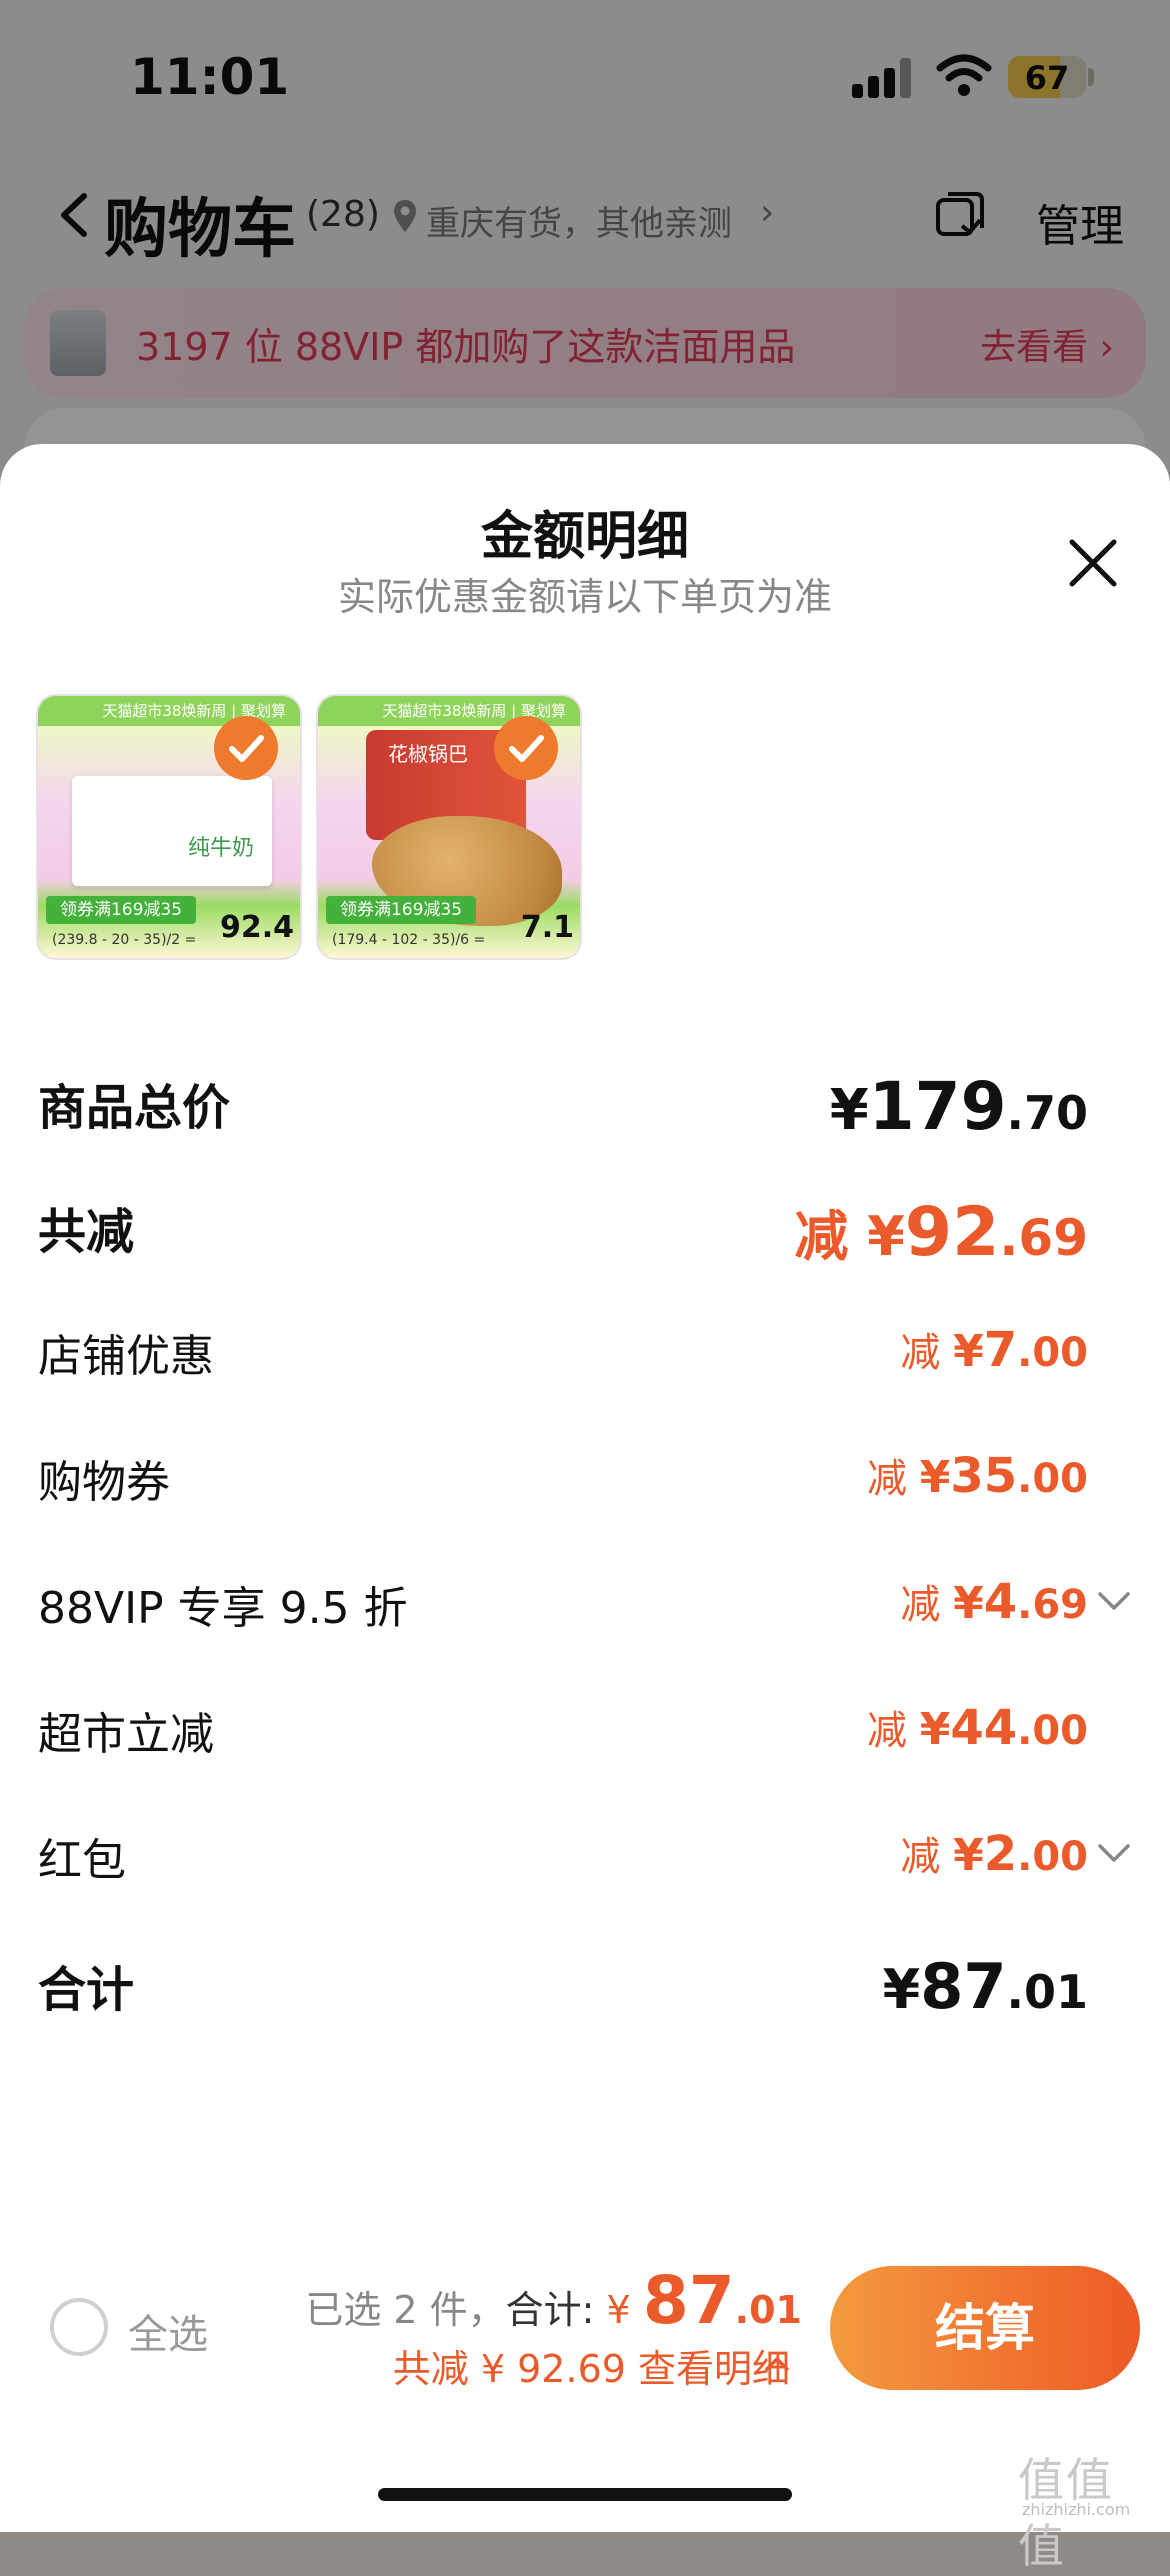 Image resolution: width=1170 pixels, height=2576 pixels. Describe the element at coordinates (563, 1365) in the screenshot. I see `row-store-discount: 店铺优惠 减 ¥7.00` at that location.